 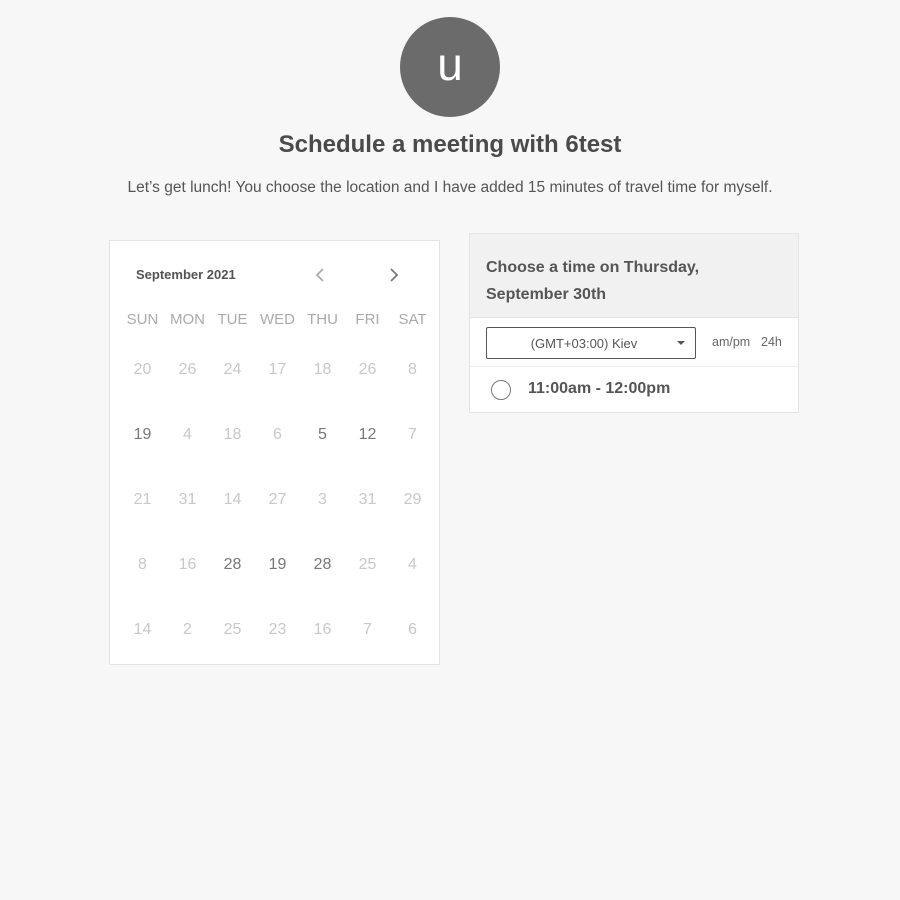 I want to click on weekday-label: WED, so click(x=277, y=319).